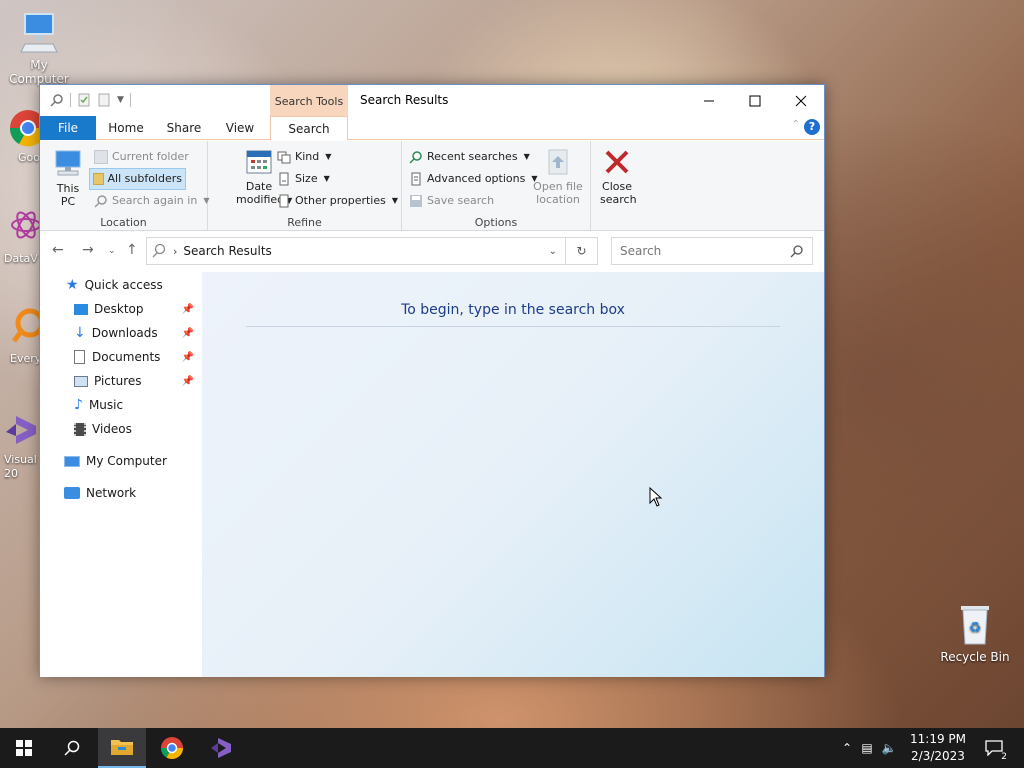  I want to click on nav-item-documents: Documents 📌, so click(121, 357).